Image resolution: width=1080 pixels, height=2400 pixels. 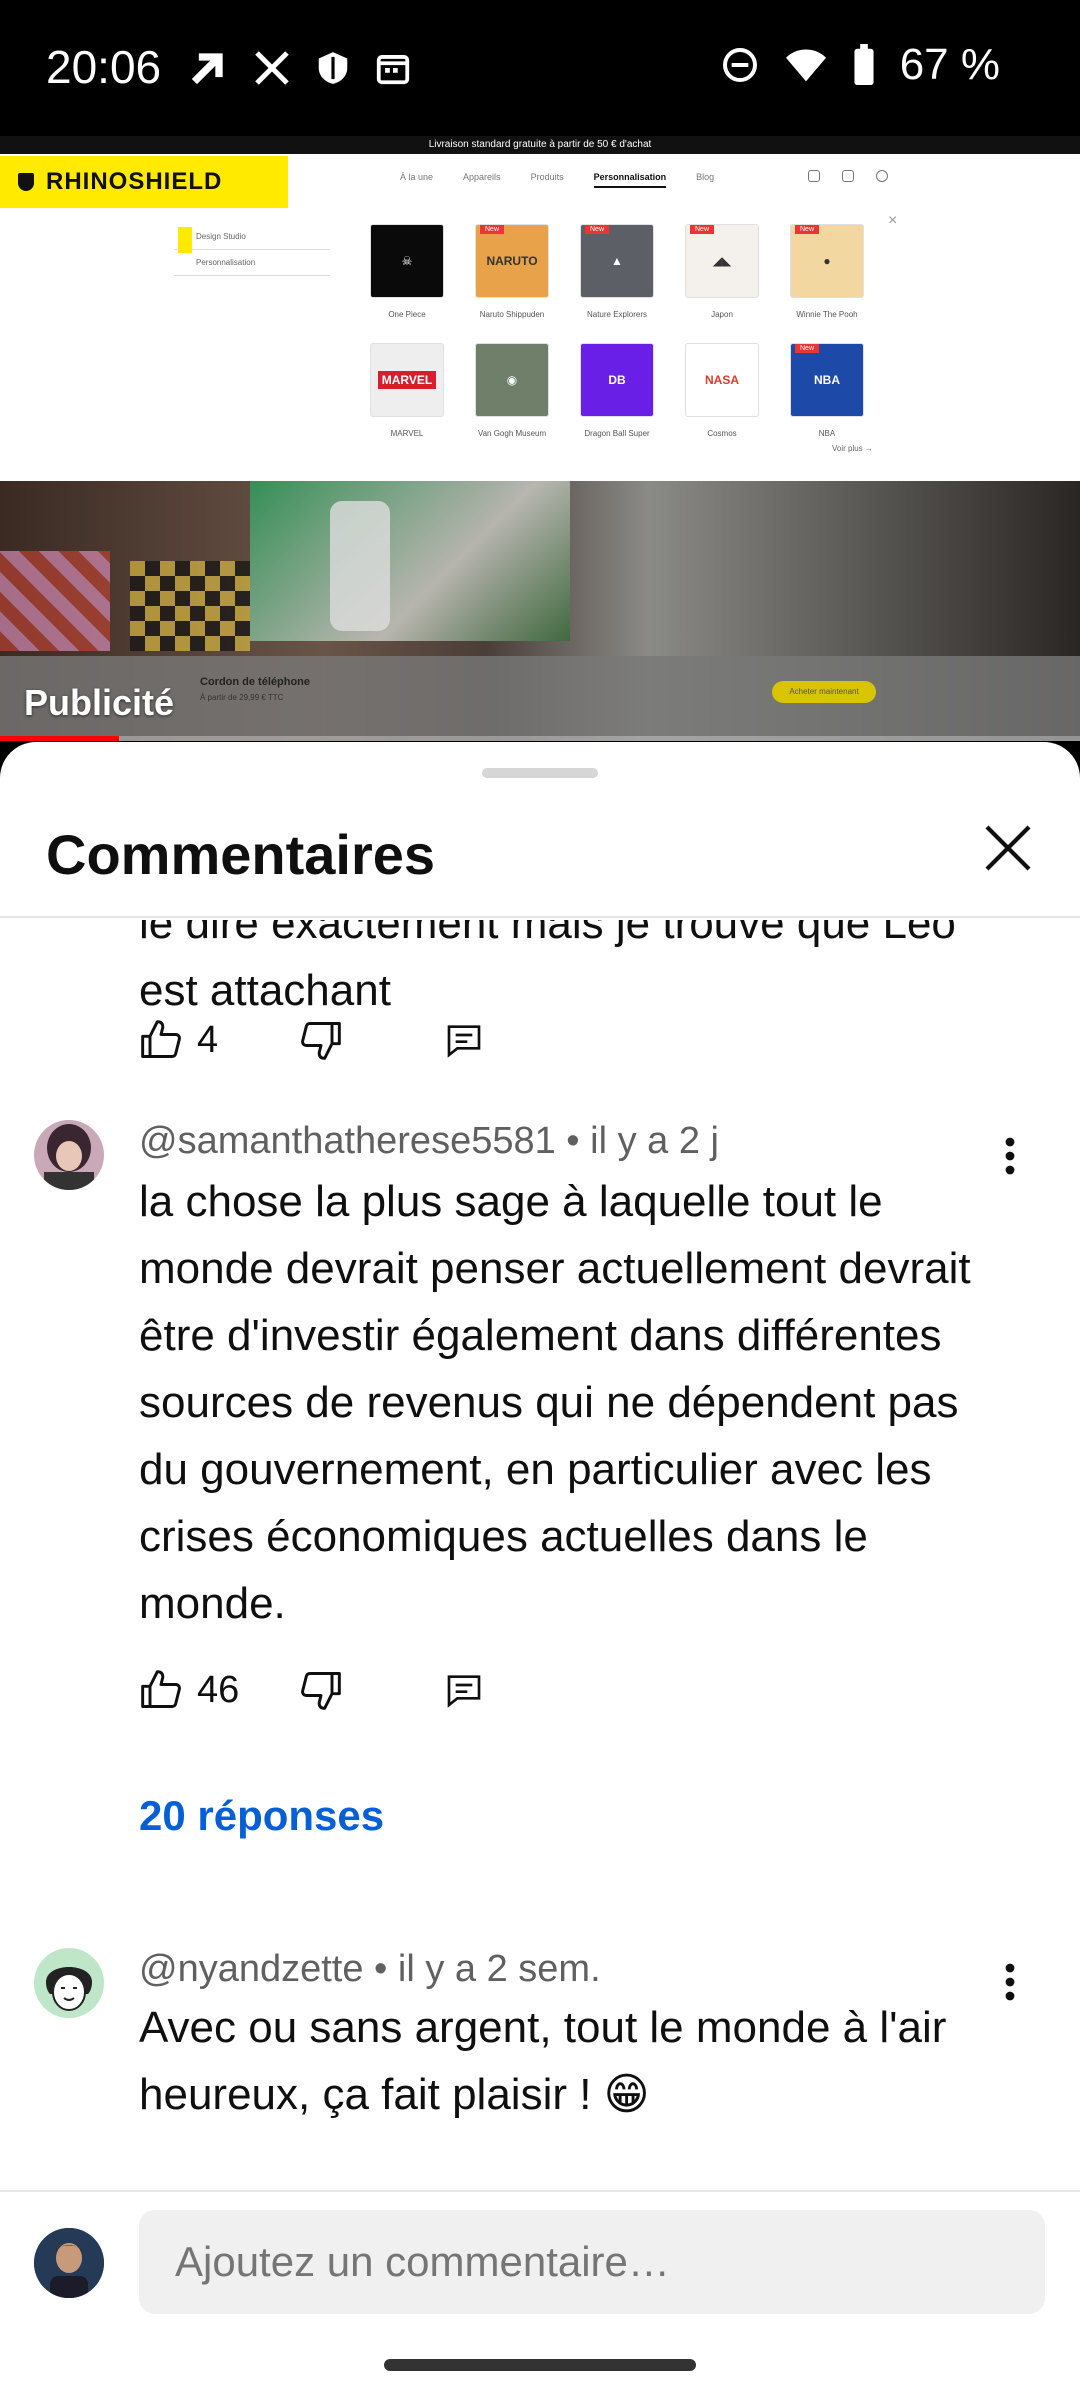 I want to click on ad-tile: DB Dragon Ball Super, so click(x=617, y=390).